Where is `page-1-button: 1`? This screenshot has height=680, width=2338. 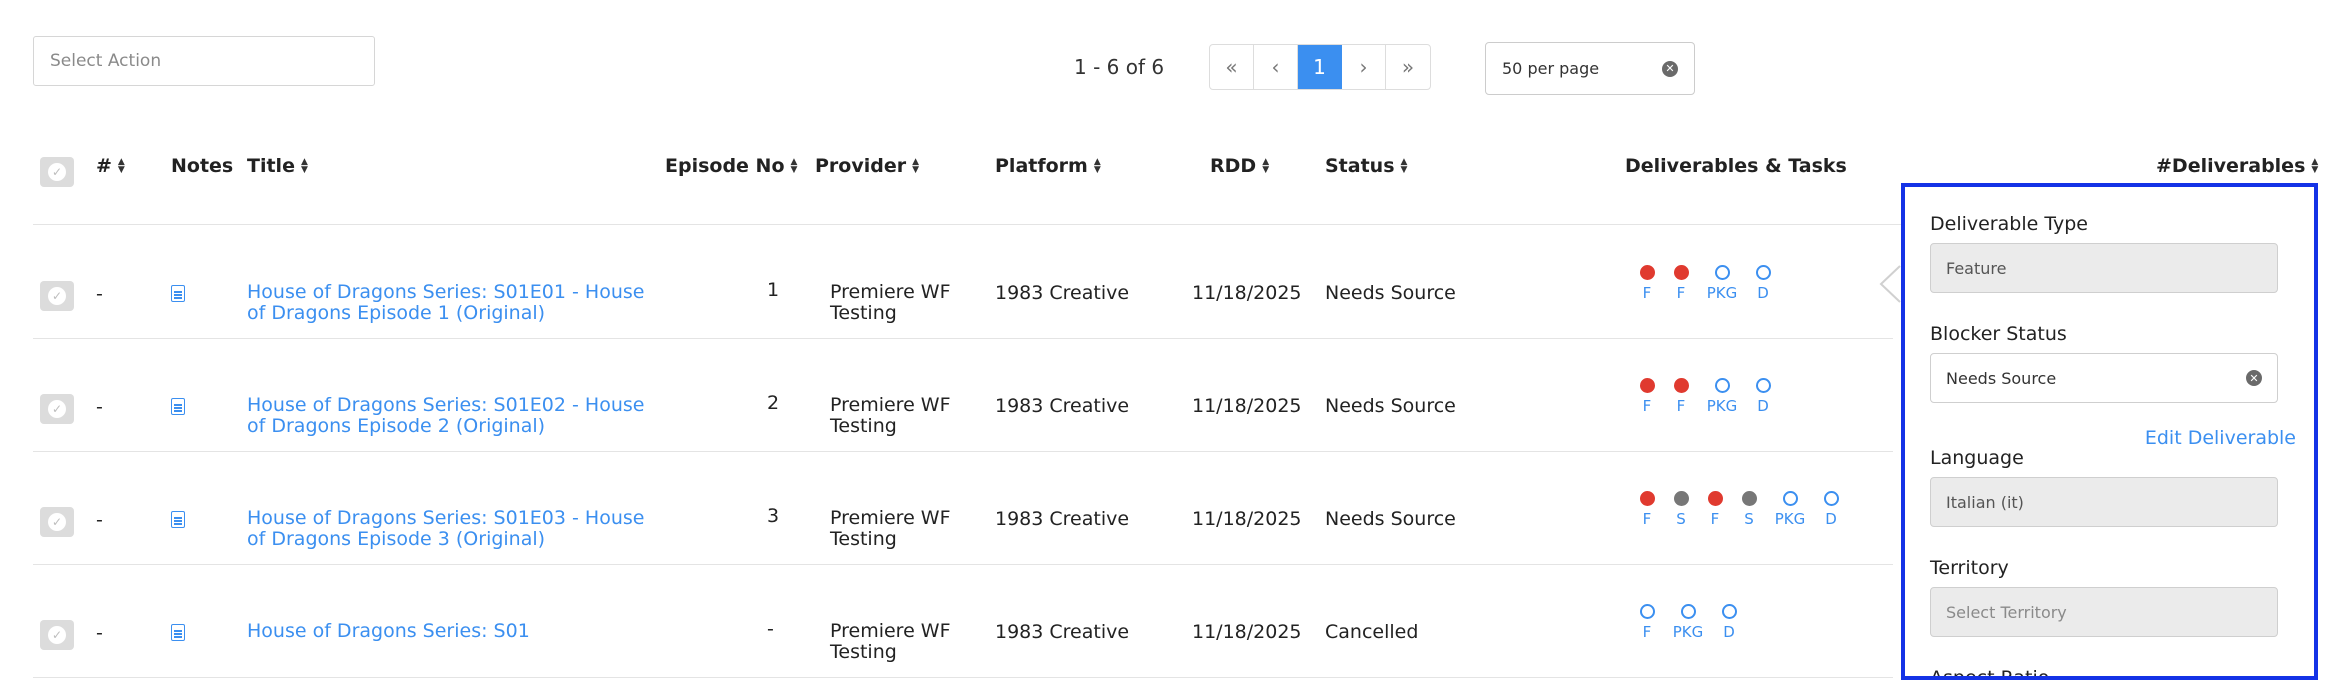
page-1-button: 1 is located at coordinates (1320, 67).